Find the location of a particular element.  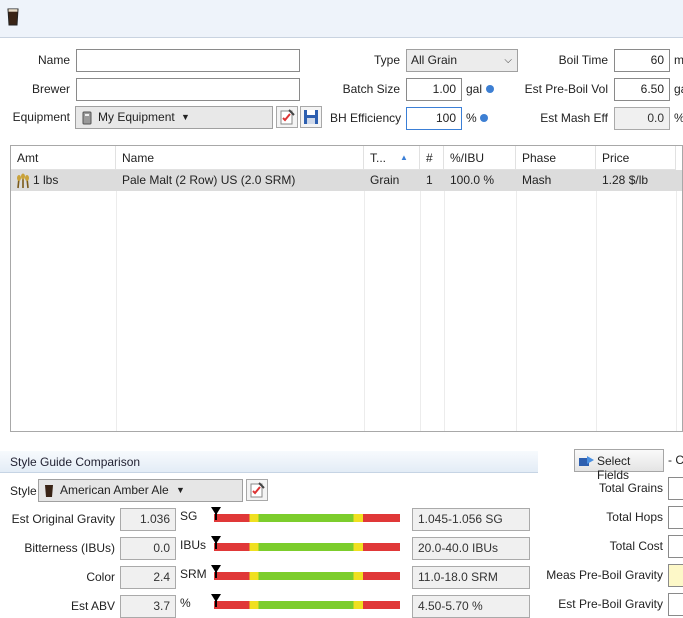

equipment-dropdown: My Equipment ▼ is located at coordinates (174, 117).